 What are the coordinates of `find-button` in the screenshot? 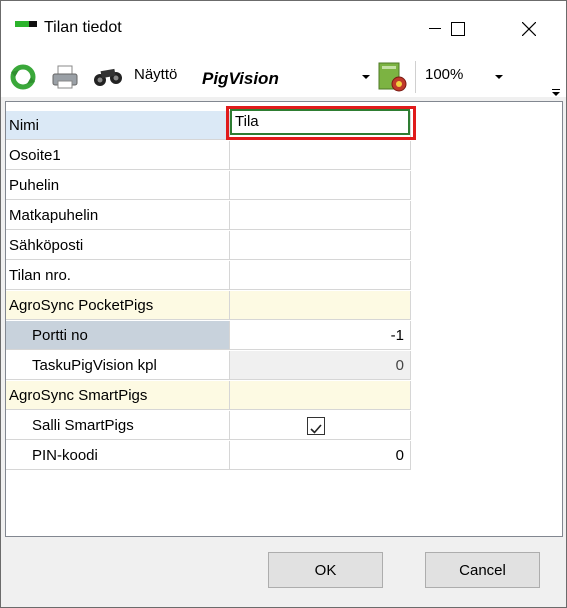 It's located at (107, 77).